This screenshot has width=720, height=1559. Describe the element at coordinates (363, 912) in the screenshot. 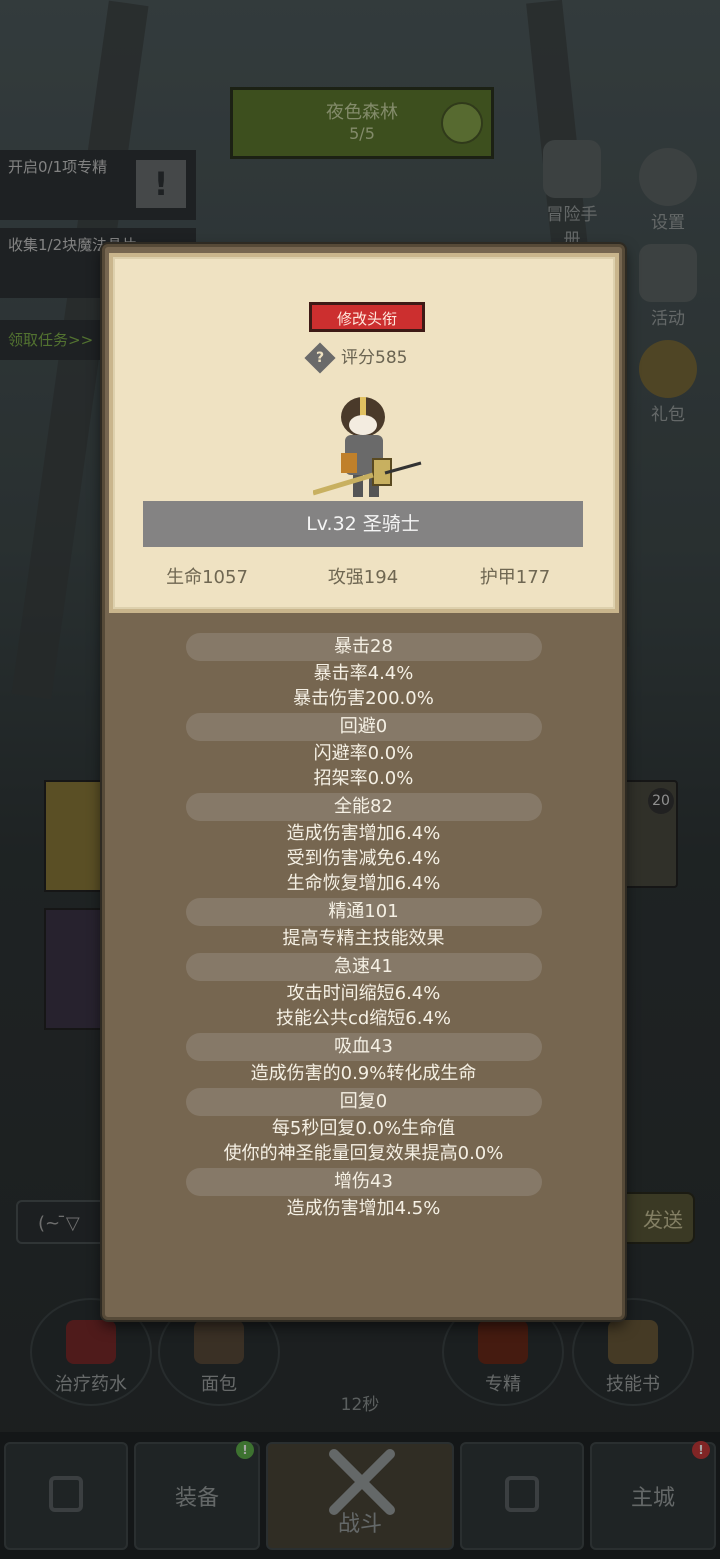

I see `stat-header-mastery: 精通101` at that location.